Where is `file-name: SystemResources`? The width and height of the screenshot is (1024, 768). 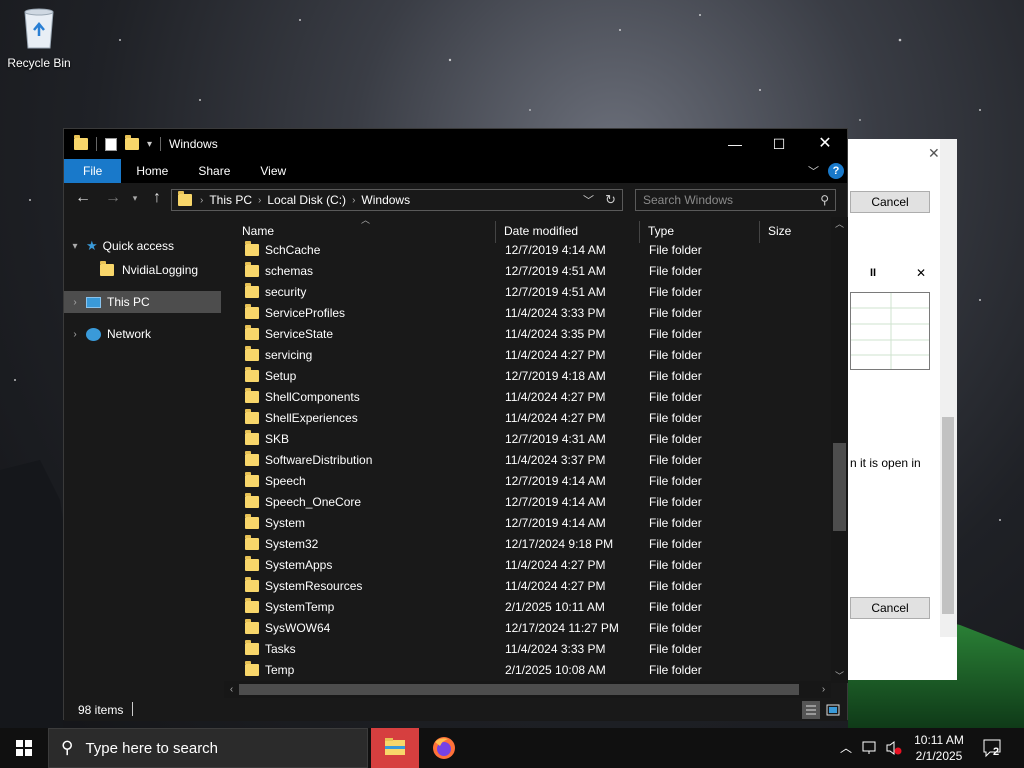 file-name: SystemResources is located at coordinates (314, 586).